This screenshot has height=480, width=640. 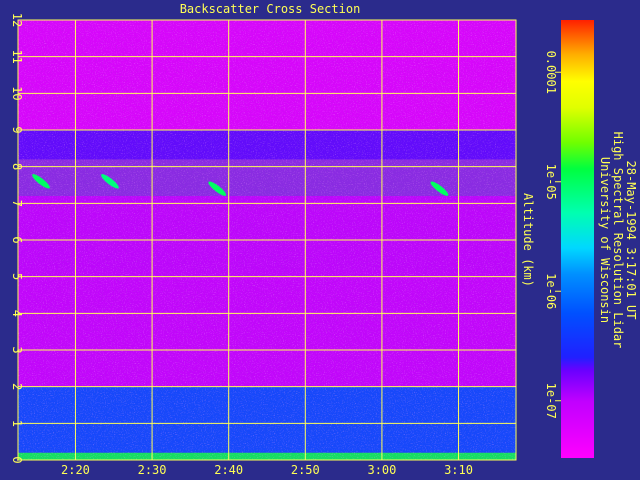 I want to click on chart-title: Backscatter Cross Section, so click(x=270, y=9).